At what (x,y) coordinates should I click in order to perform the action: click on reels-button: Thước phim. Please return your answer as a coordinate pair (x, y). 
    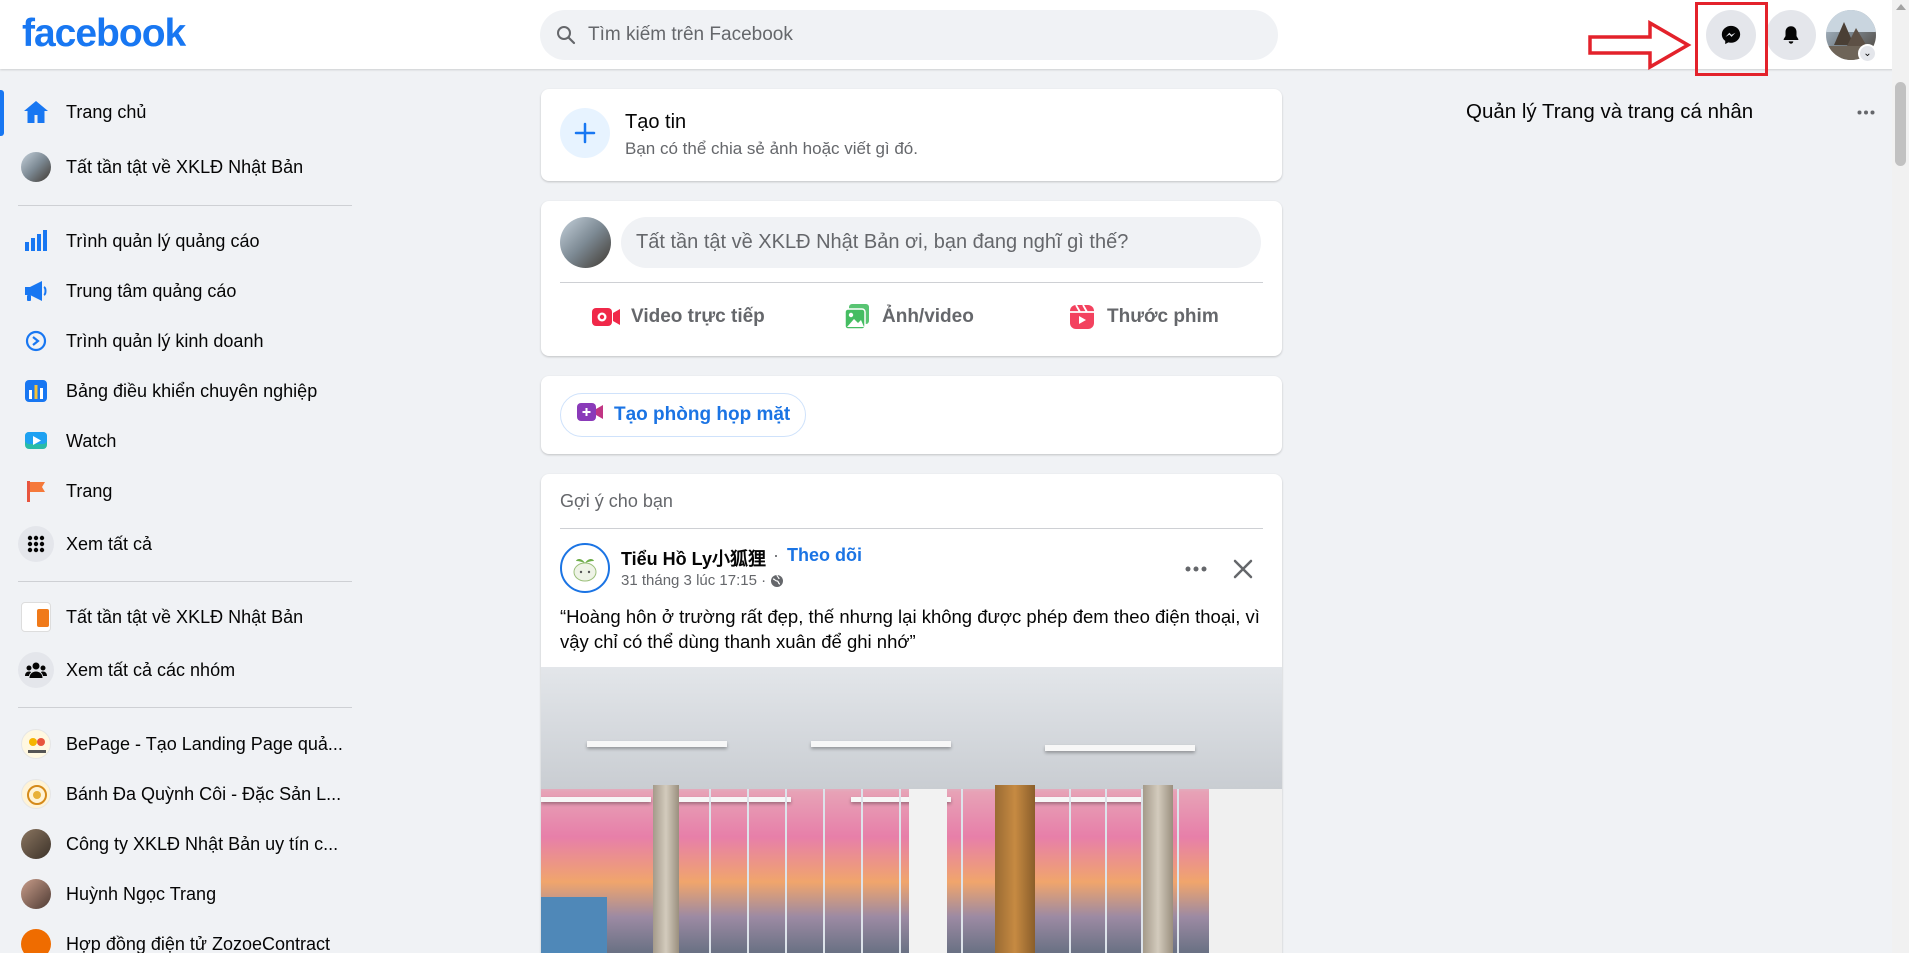
    Looking at the image, I should click on (1143, 317).